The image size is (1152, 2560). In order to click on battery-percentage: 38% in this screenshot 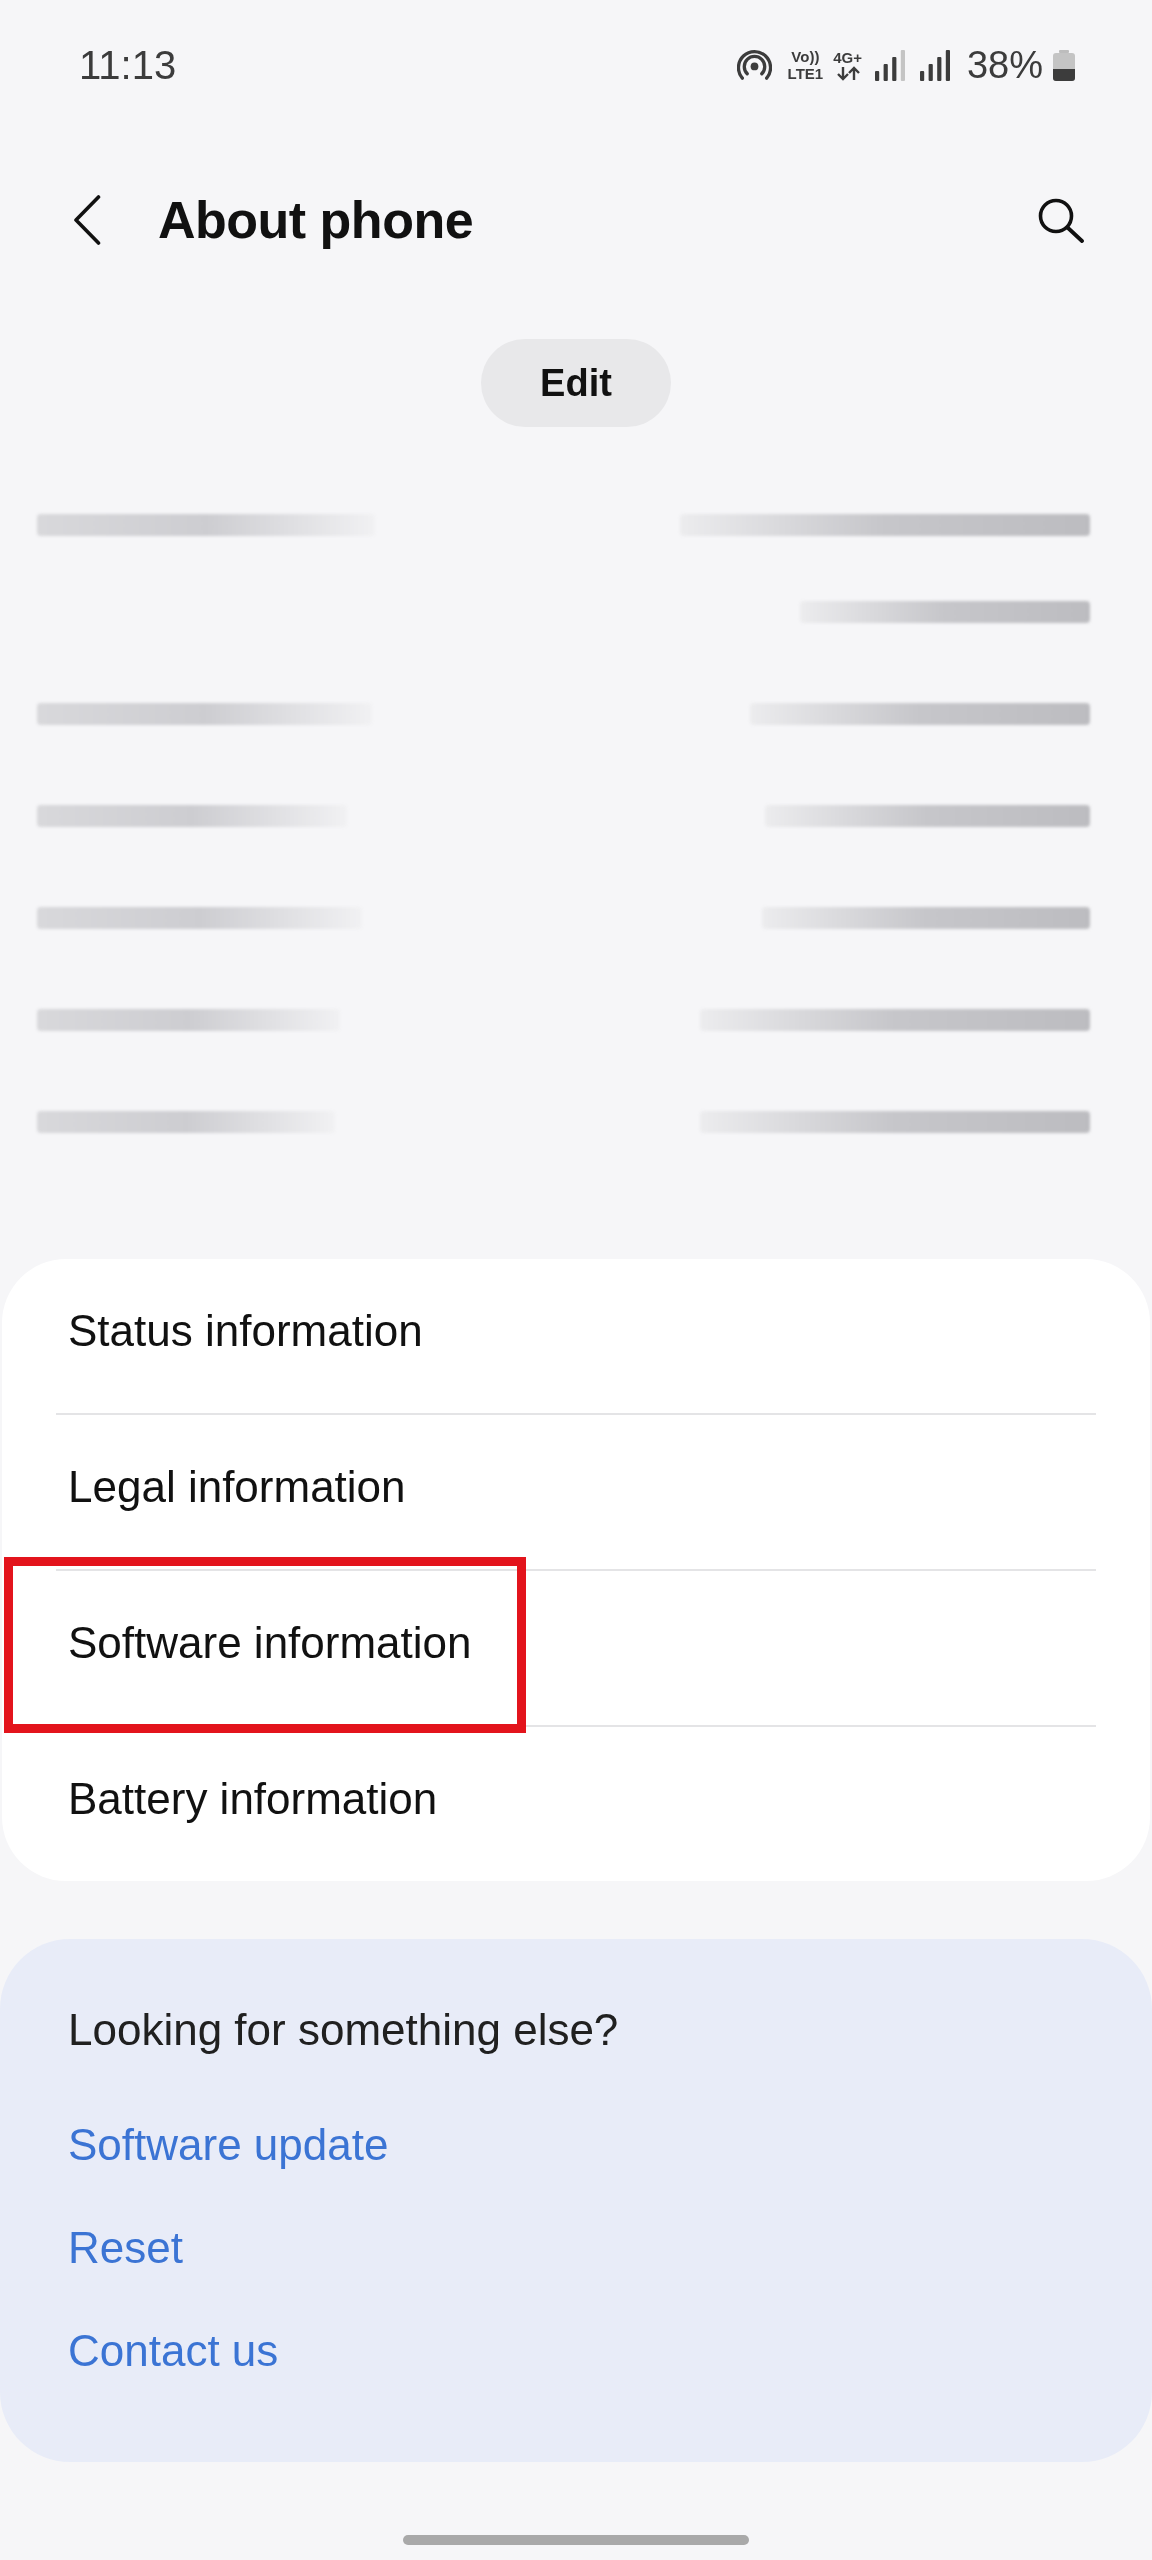, I will do `click(1004, 65)`.